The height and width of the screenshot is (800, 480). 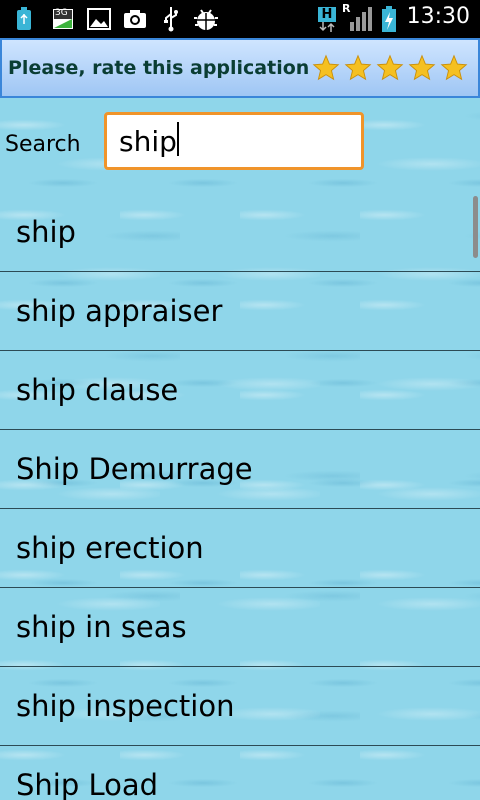 I want to click on usb-debug-icon, so click(x=24, y=19).